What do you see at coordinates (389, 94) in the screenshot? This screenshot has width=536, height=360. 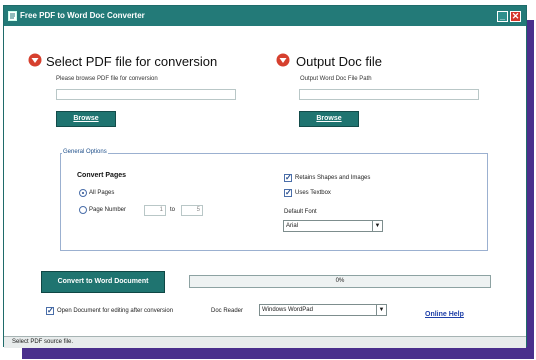 I see `output-path-input` at bounding box center [389, 94].